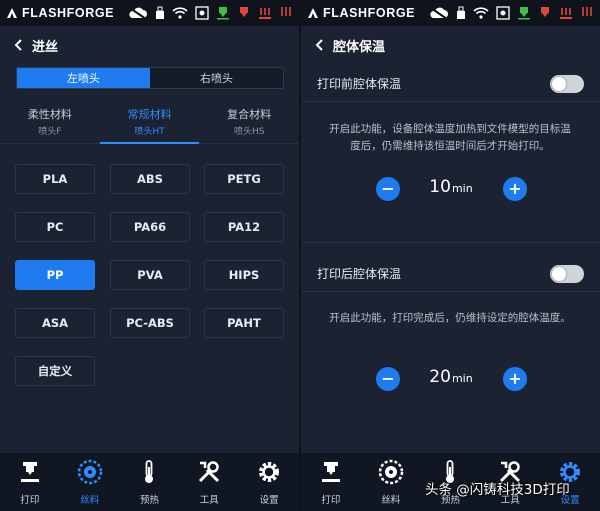 This screenshot has height=511, width=600. I want to click on post-print-insulation-row: 打印后腔体保温, so click(450, 274).